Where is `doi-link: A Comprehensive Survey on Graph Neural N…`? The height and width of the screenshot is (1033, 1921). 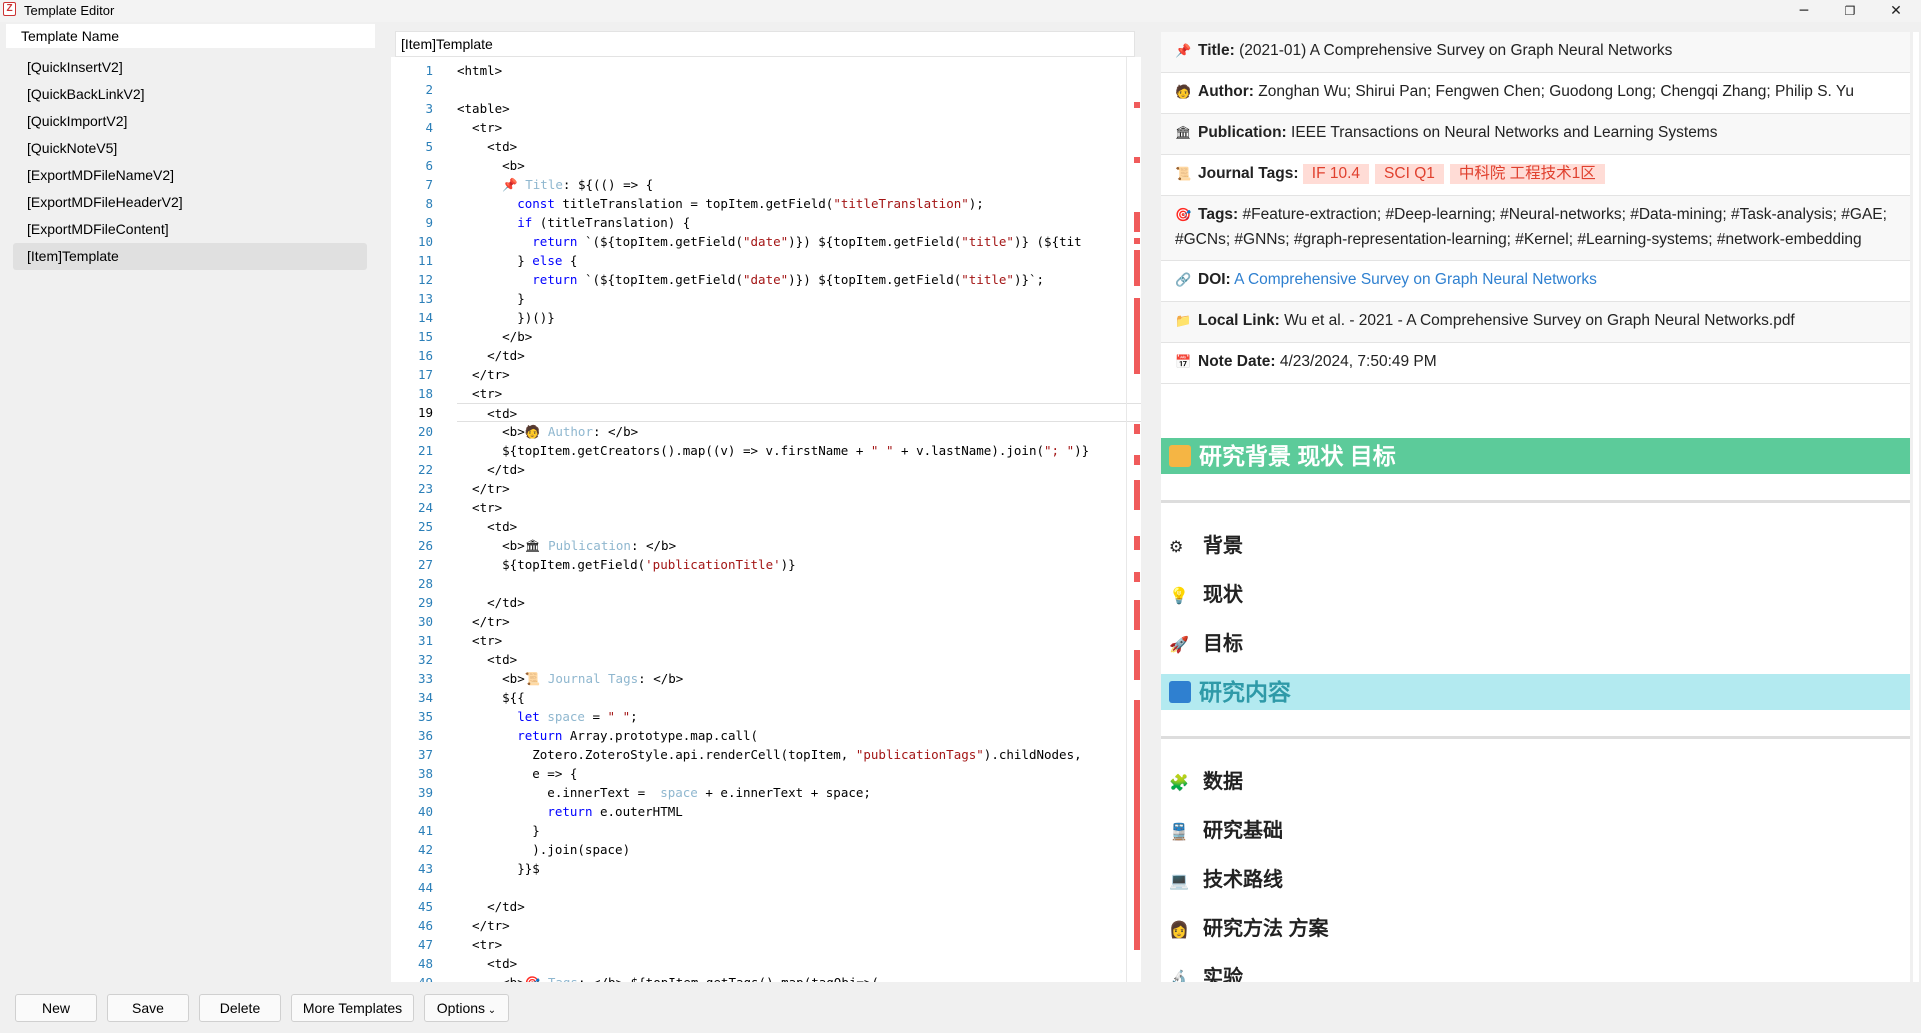 doi-link: A Comprehensive Survey on Graph Neural N… is located at coordinates (1415, 279).